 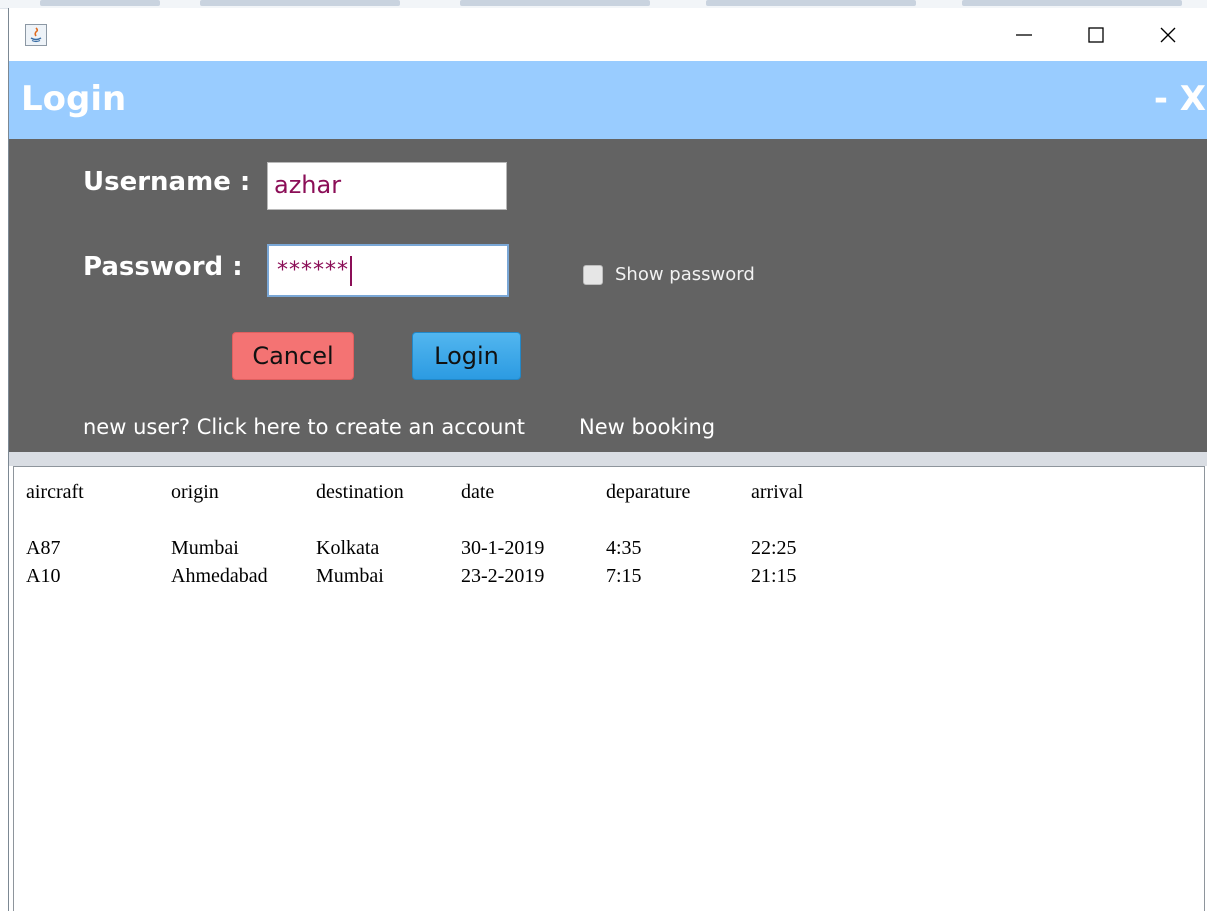 I want to click on header-minimize-button: -, so click(x=1161, y=99).